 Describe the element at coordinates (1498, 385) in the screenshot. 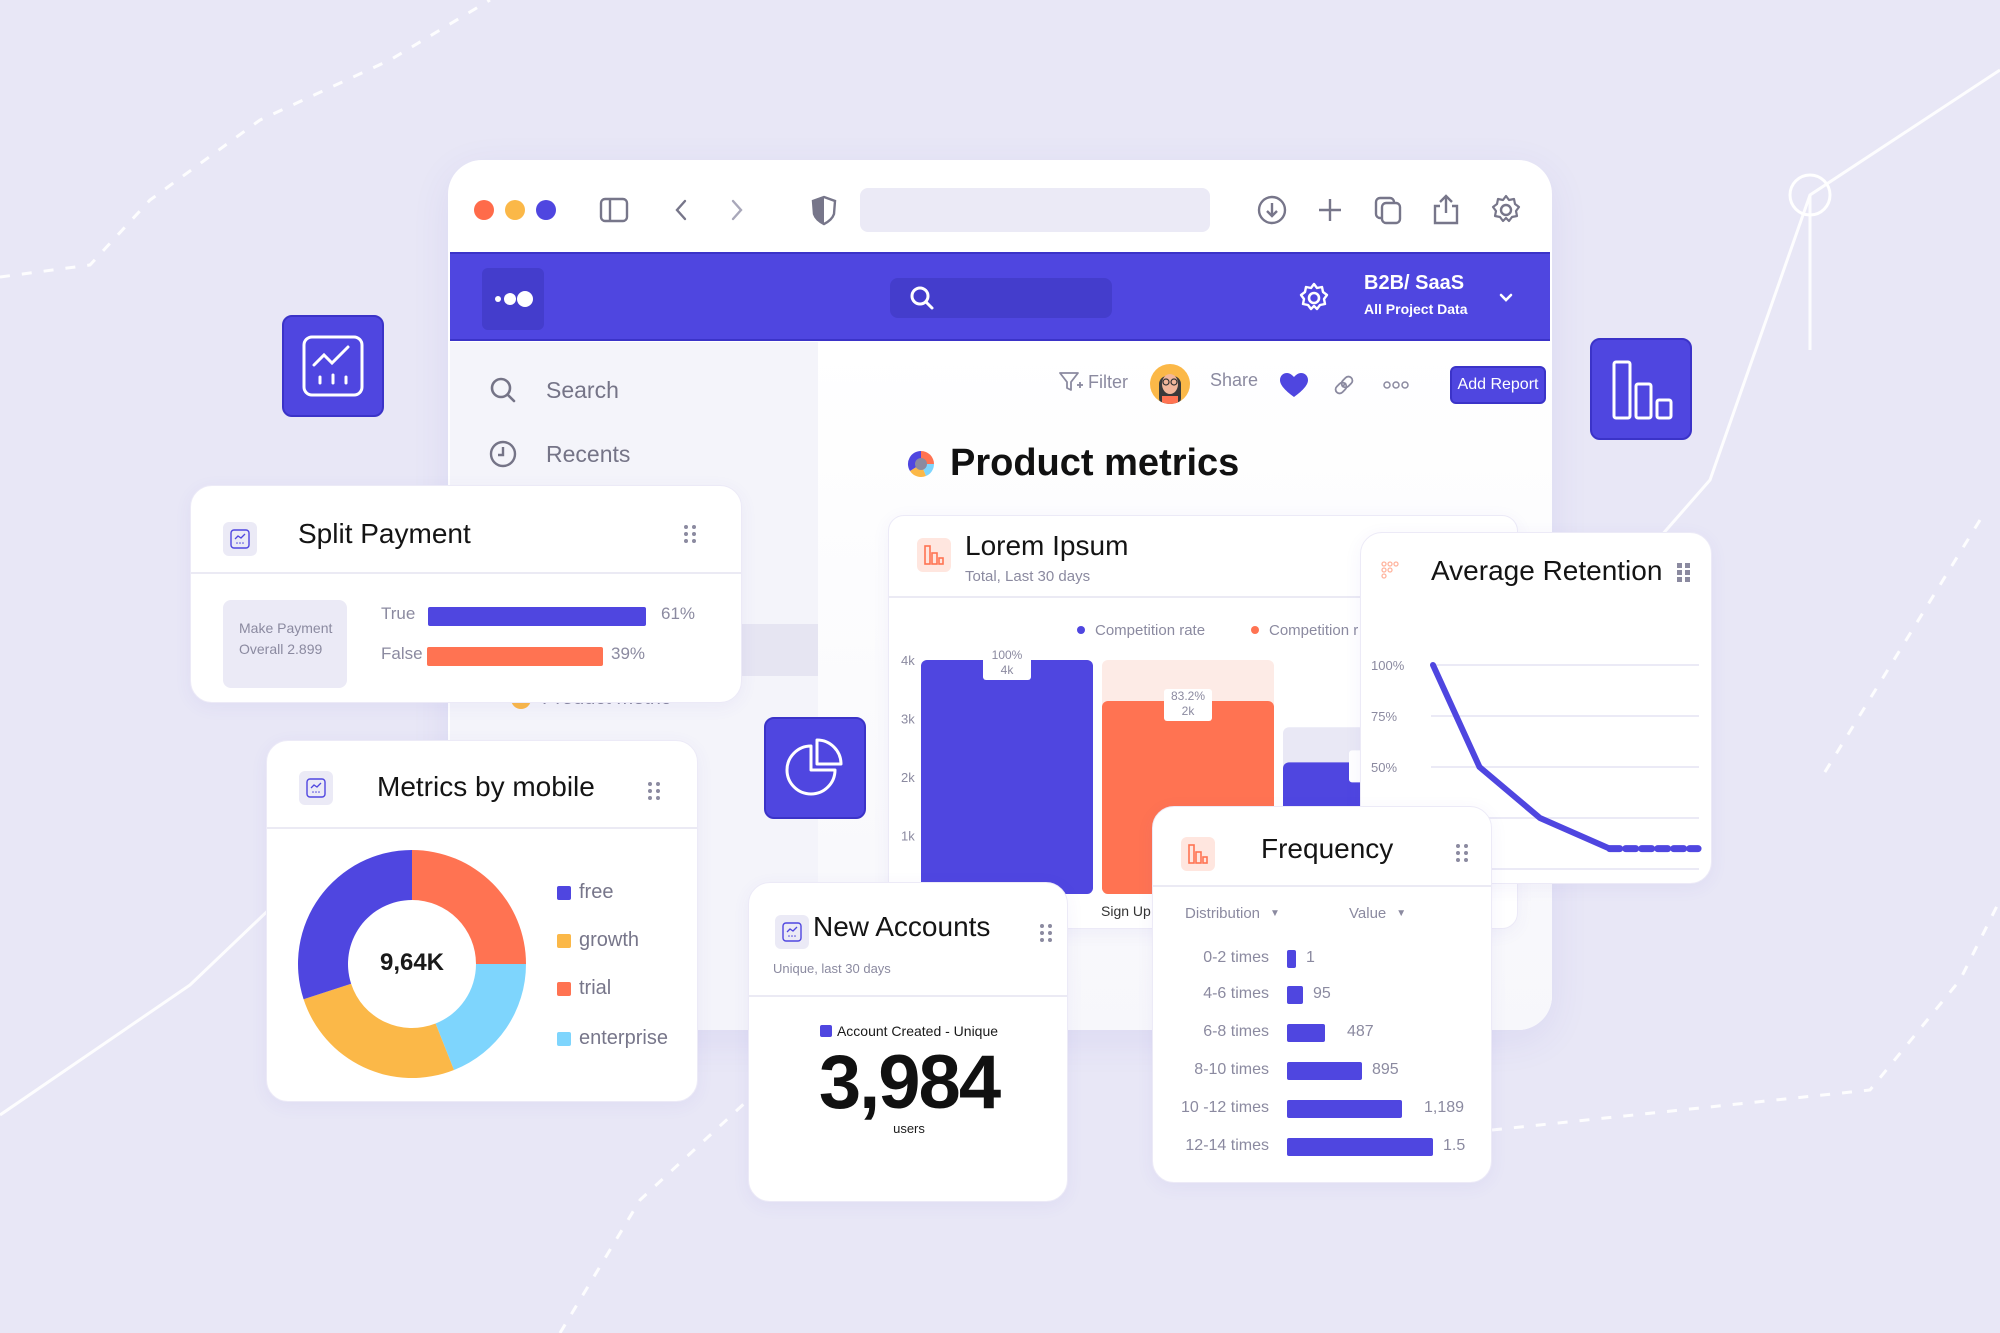

I see `add-report-button: Add Report` at that location.